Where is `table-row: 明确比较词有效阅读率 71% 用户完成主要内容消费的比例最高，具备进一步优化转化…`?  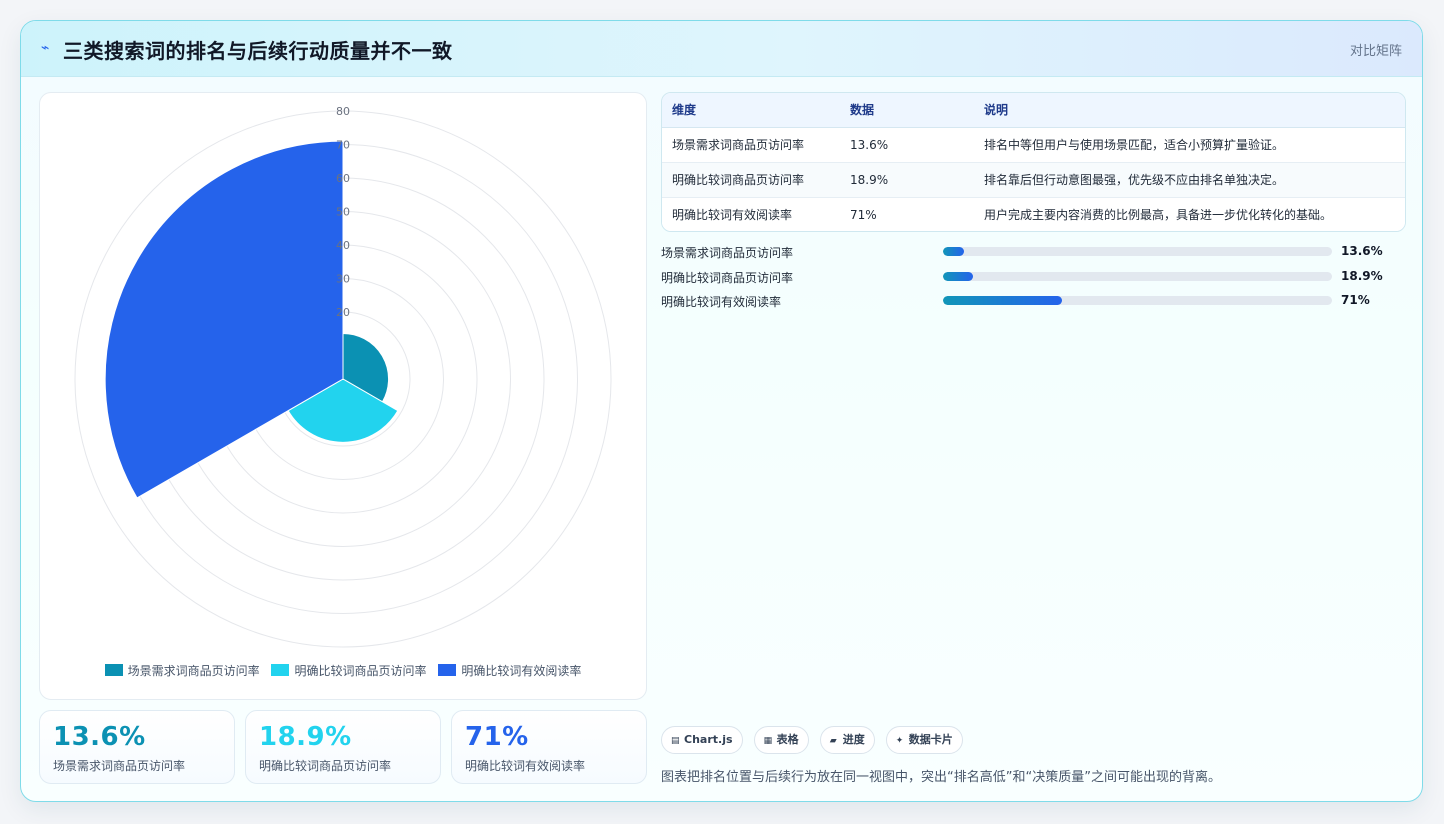
table-row: 明确比较词有效阅读率 71% 用户完成主要内容消费的比例最高，具备进一步优化转化… is located at coordinates (1033, 214).